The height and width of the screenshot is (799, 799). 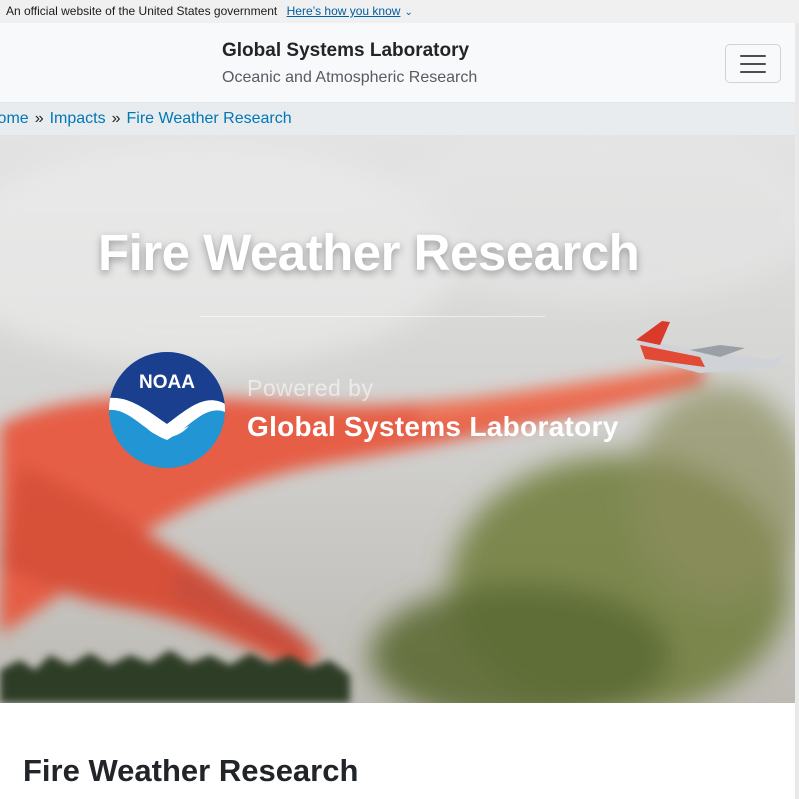 What do you see at coordinates (345, 51) in the screenshot?
I see `site-title: Global Systems Laboratory` at bounding box center [345, 51].